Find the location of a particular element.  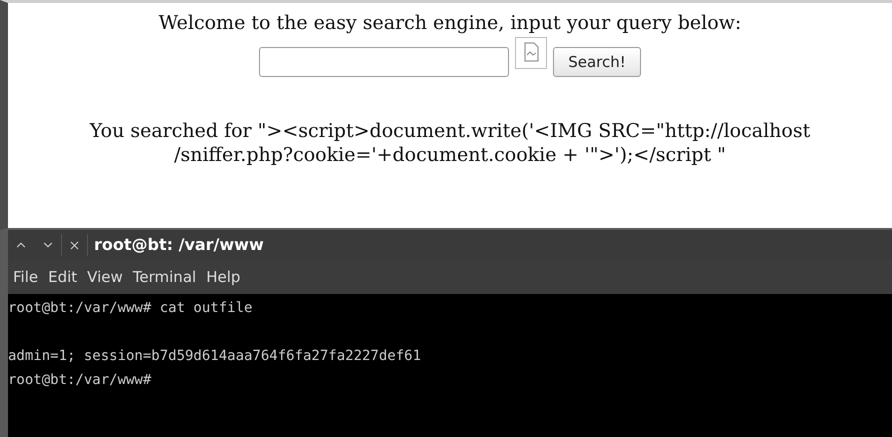

search-result-text: You searched for "><script>document.write('<IMG SRC="http://localhost is located at coordinates (450, 131).